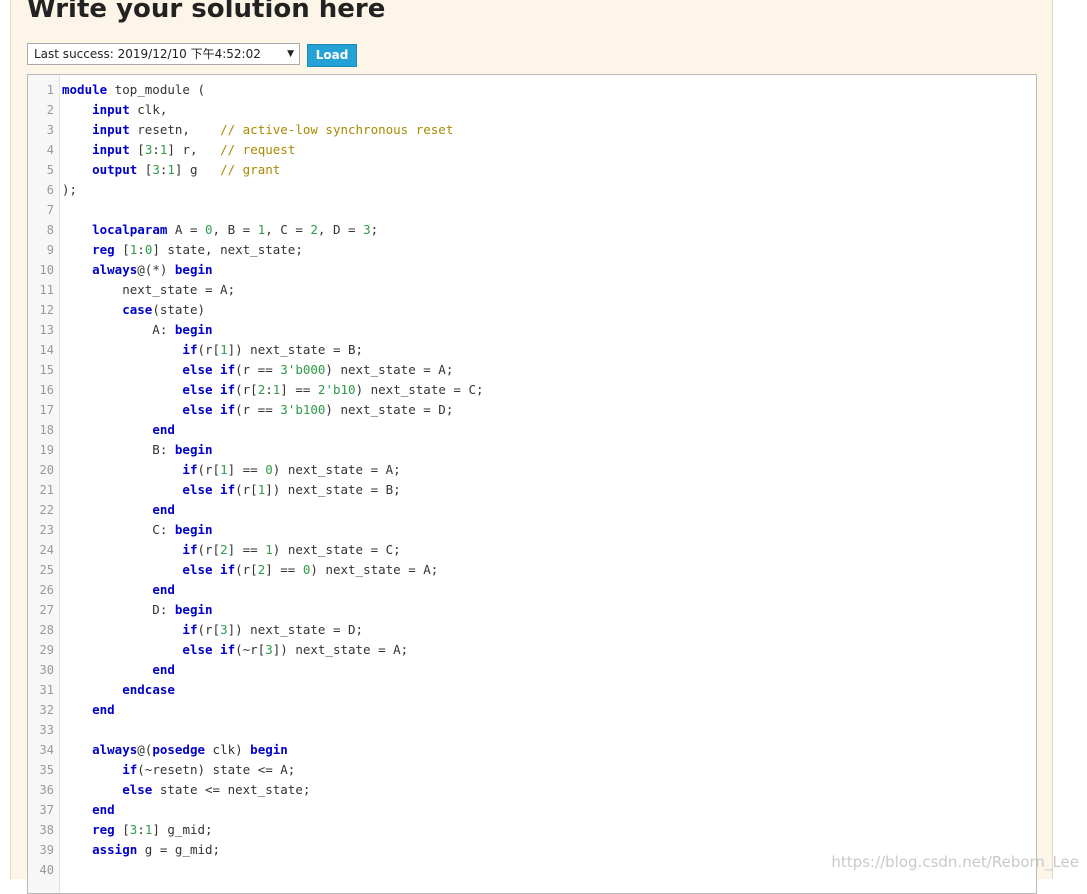  I want to click on code-line: 17 else if(r == 3'b100) next_state = D;, so click(532, 410).